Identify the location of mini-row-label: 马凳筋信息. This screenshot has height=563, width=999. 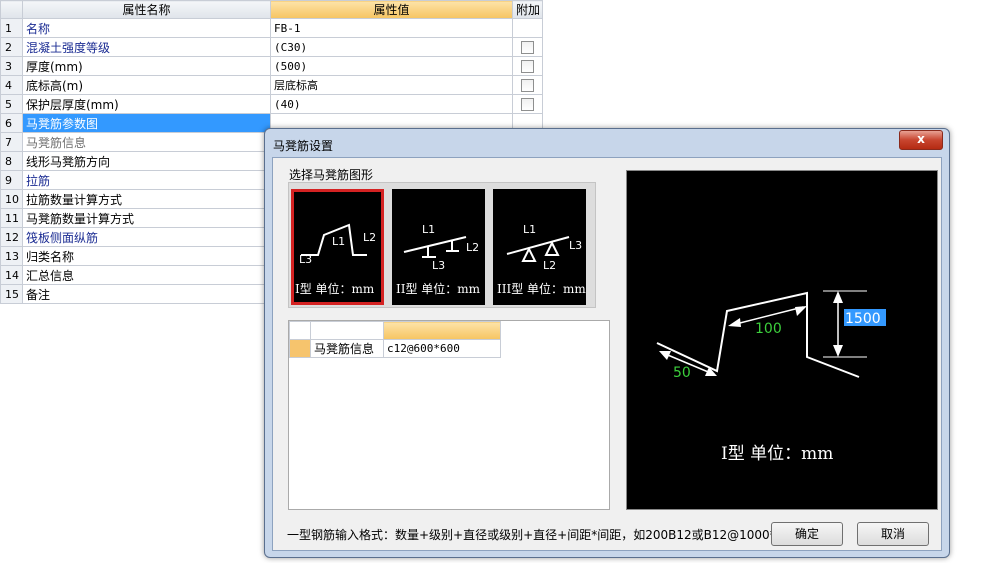
(347, 348).